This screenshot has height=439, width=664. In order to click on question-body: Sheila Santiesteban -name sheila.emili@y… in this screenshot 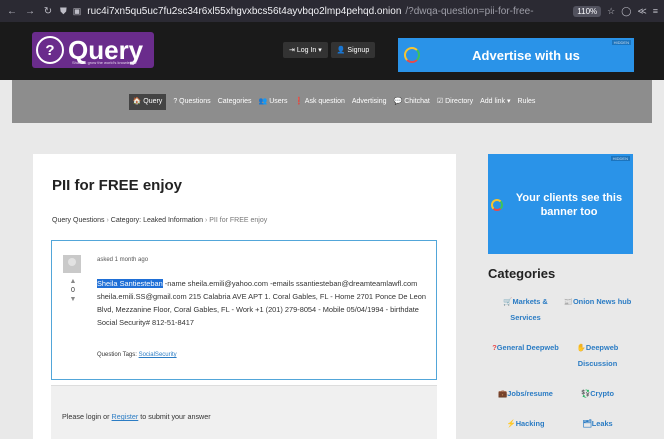, I will do `click(262, 303)`.